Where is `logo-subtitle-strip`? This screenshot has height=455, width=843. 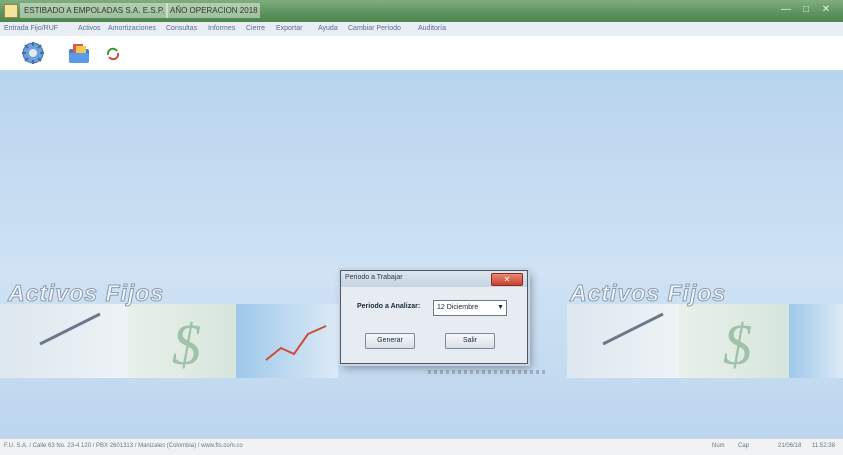 logo-subtitle-strip is located at coordinates (488, 372).